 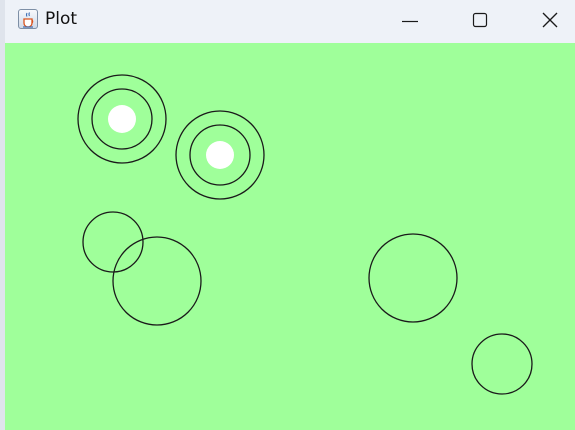 I want to click on maximize-button, so click(x=474, y=21).